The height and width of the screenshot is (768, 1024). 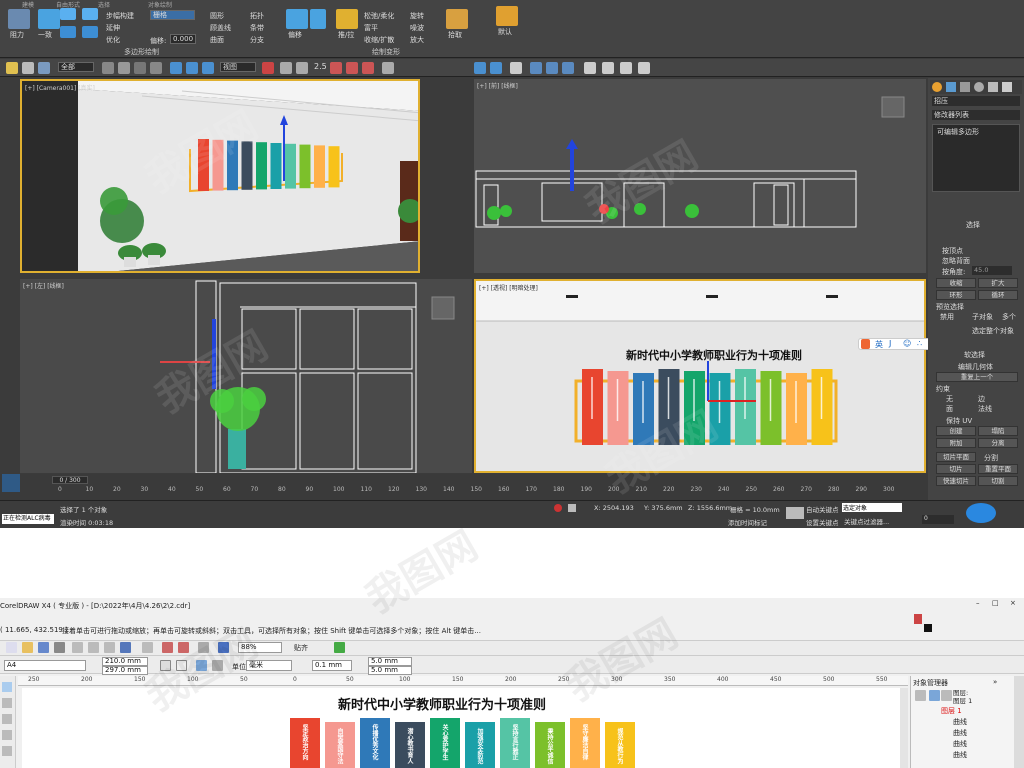 What do you see at coordinates (347, 19) in the screenshot?
I see `push-pull-icon` at bounding box center [347, 19].